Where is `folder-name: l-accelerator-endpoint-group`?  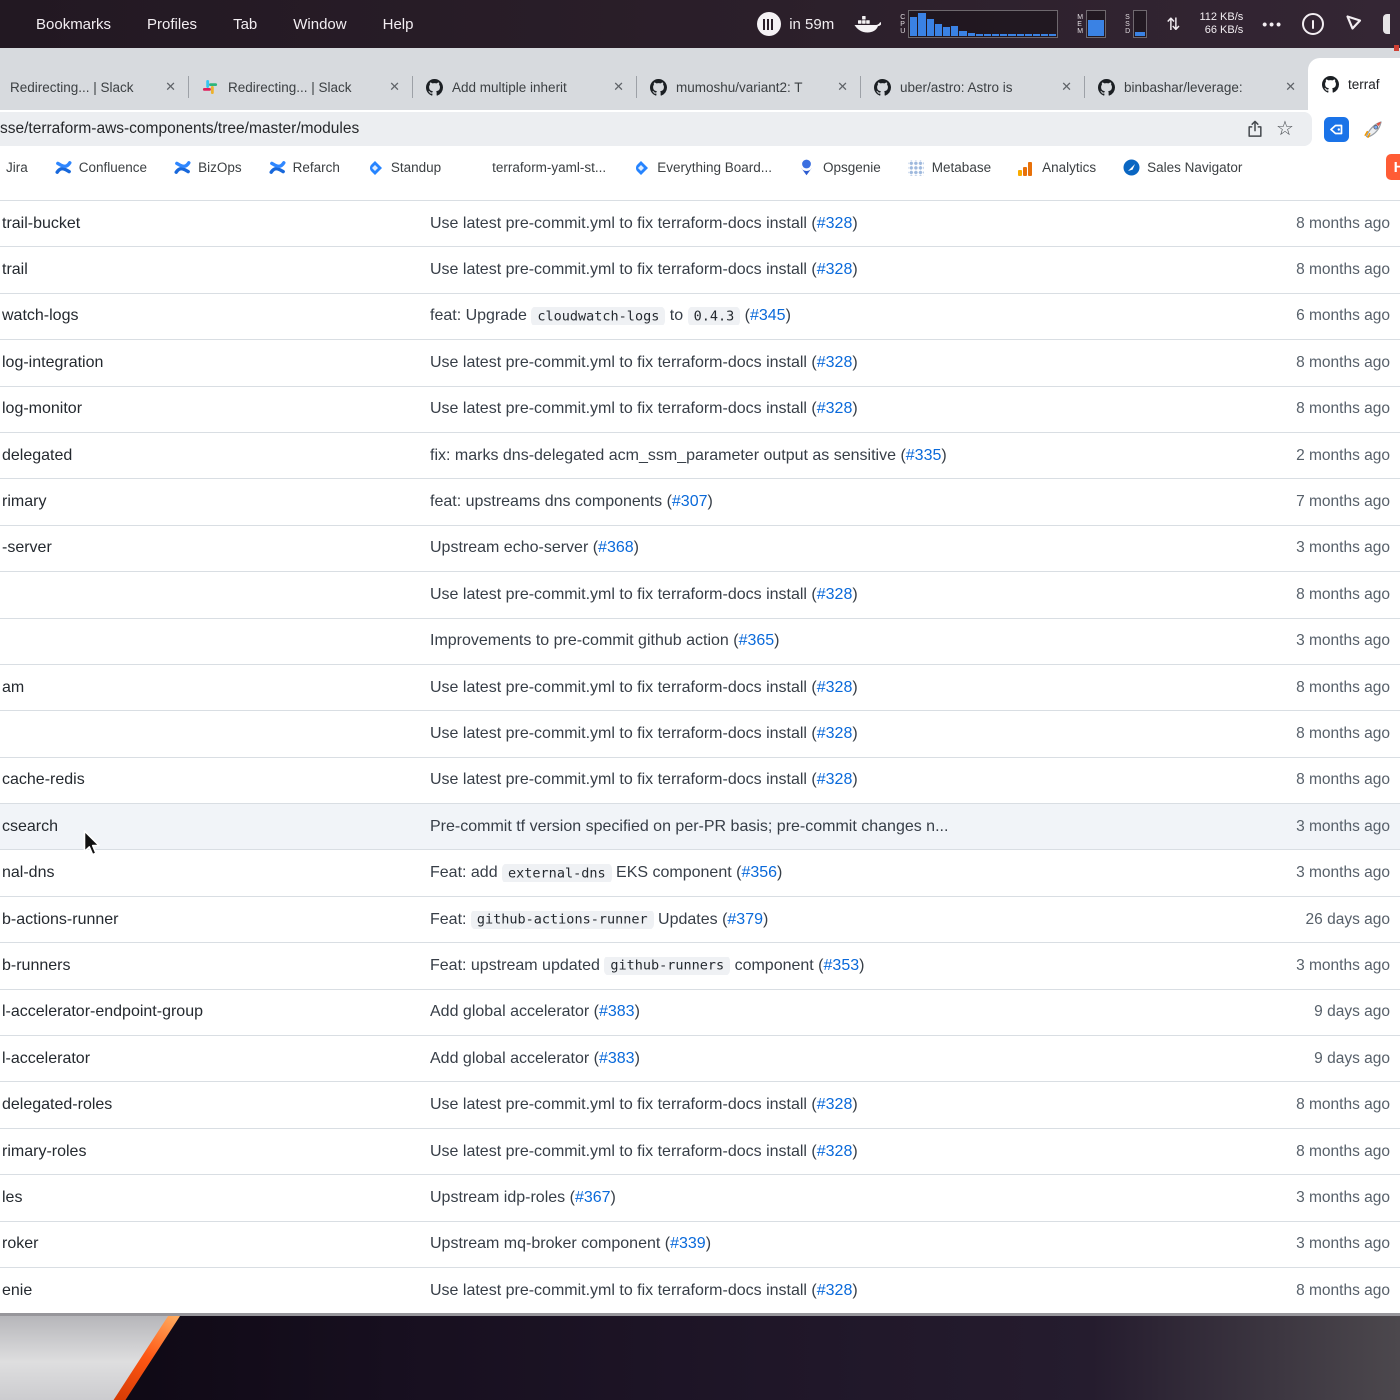 folder-name: l-accelerator-endpoint-group is located at coordinates (215, 1012).